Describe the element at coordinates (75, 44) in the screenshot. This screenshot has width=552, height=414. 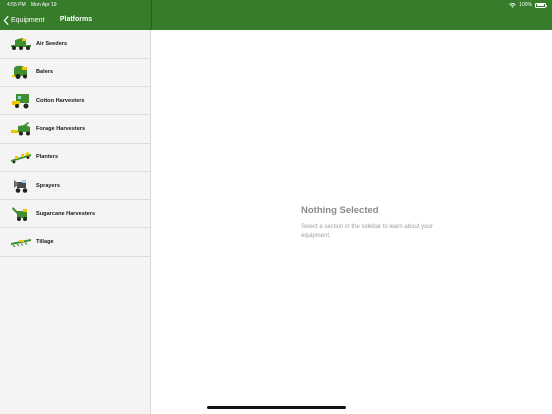
I see `sidebar-item-air-seeders: Air Seeders` at that location.